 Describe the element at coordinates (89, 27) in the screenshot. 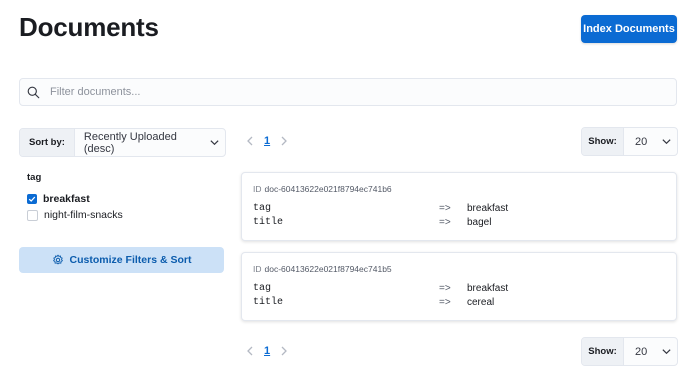

I see `page-title: Documents` at that location.